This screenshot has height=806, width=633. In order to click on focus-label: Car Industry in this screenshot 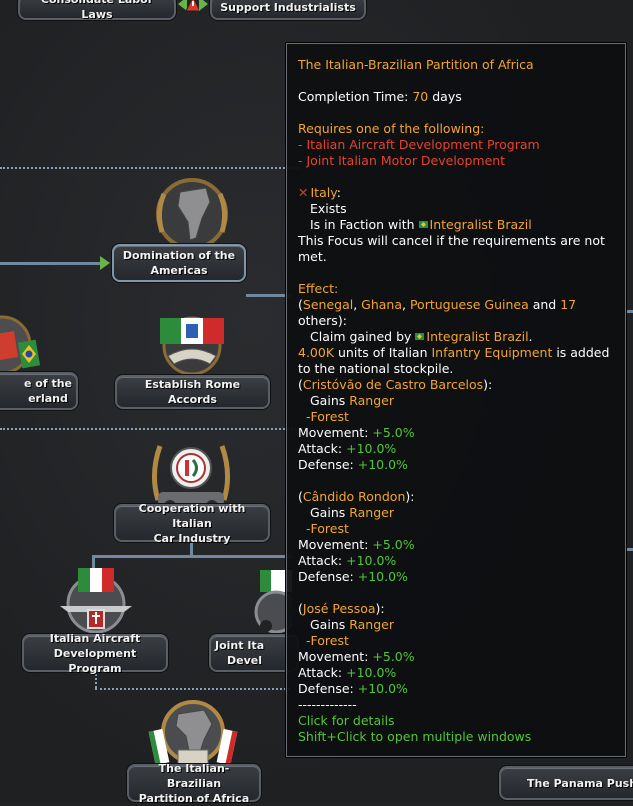, I will do `click(192, 538)`.